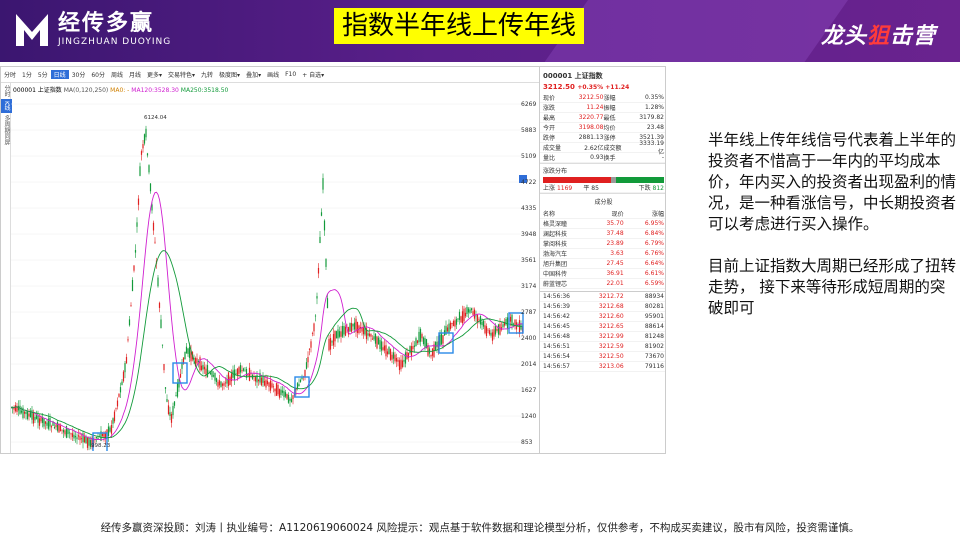 Image resolution: width=960 pixels, height=540 pixels. I want to click on quote-row: 现价 3212.50 涨幅 0.35%, so click(602, 98).